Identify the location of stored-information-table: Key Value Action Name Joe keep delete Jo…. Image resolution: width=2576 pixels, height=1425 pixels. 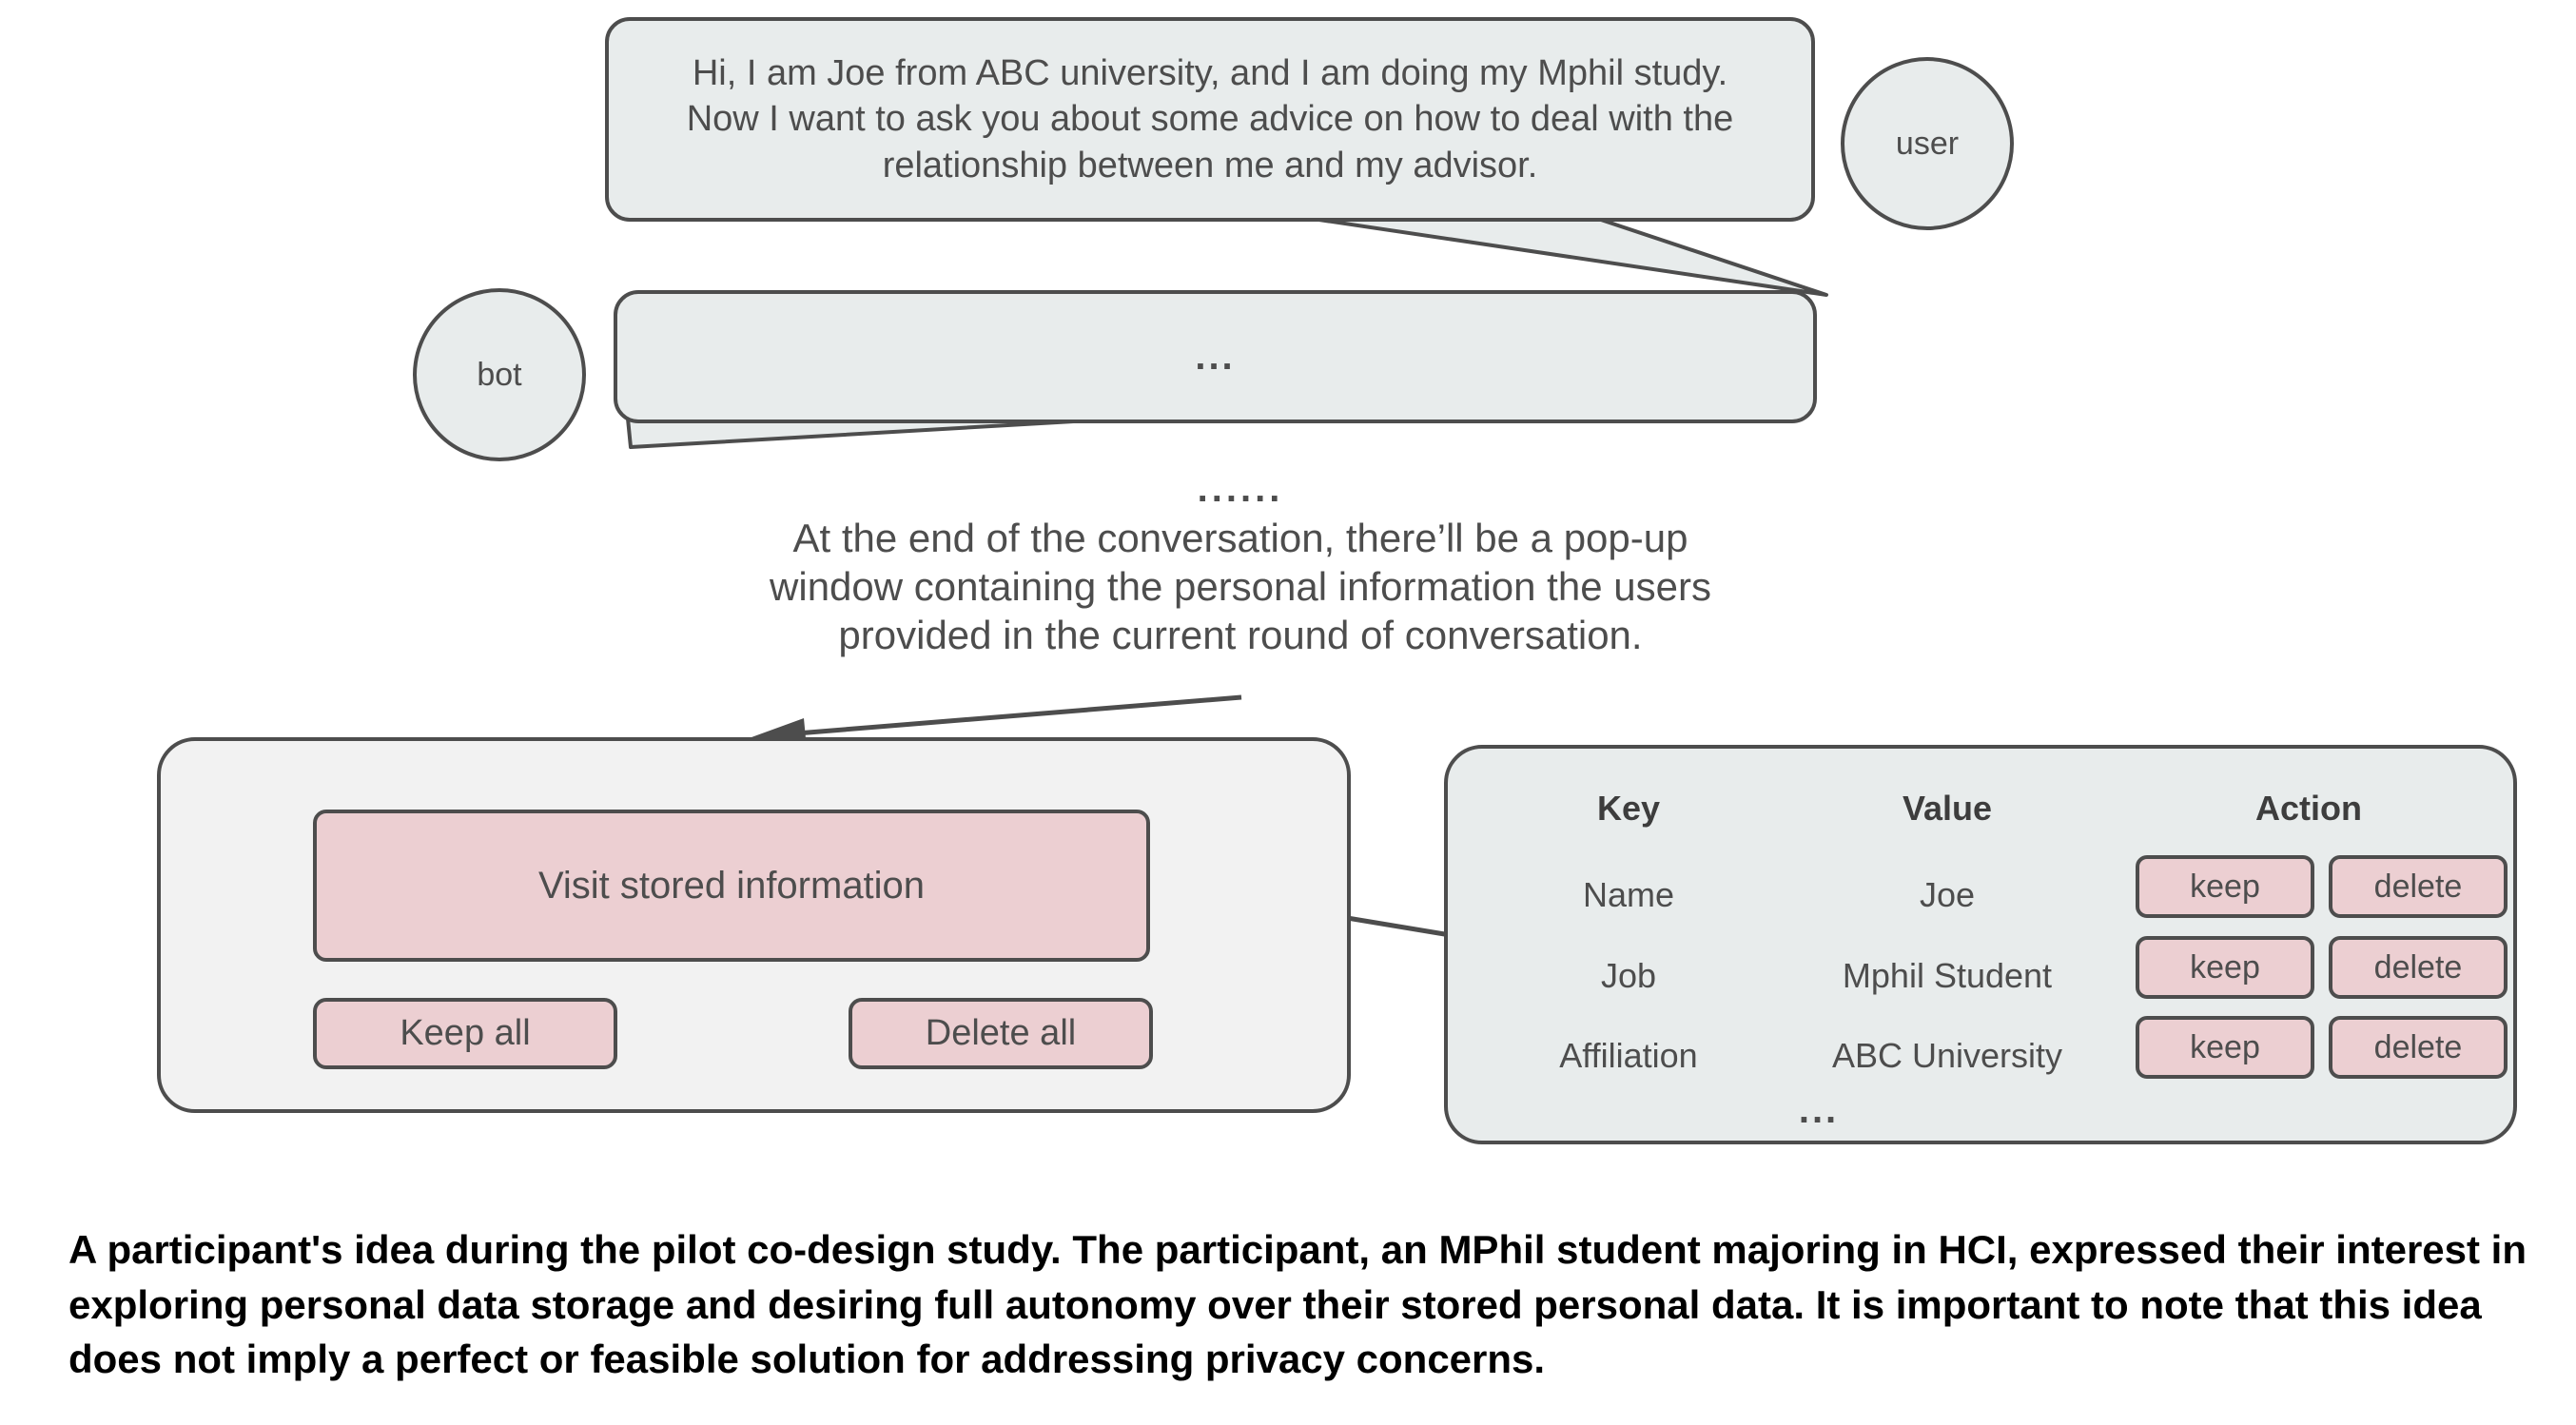
(1981, 945).